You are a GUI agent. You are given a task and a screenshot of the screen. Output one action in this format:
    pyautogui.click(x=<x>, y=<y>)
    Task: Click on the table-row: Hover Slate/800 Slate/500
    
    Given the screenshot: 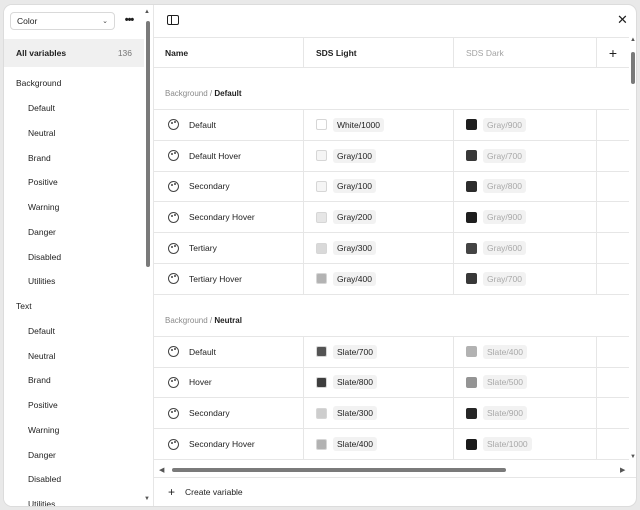 What is the action you would take?
    pyautogui.click(x=391, y=383)
    